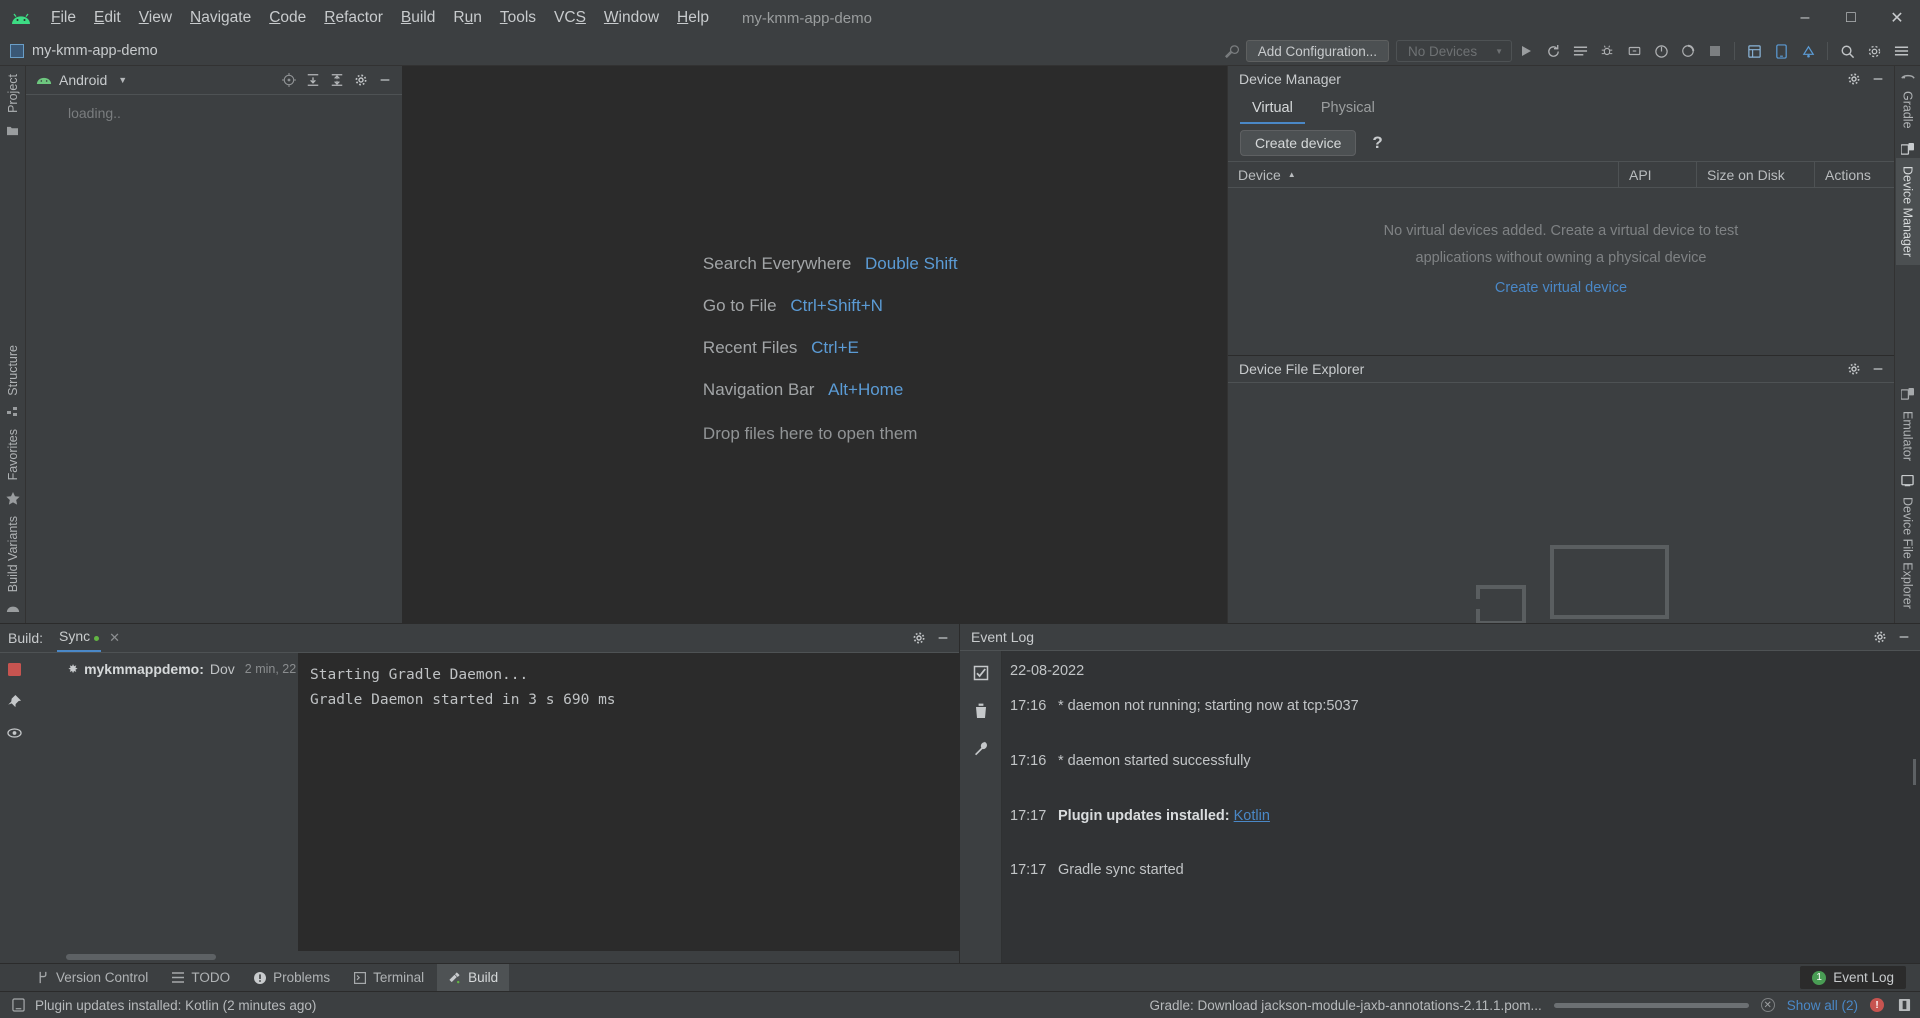 Image resolution: width=1920 pixels, height=1018 pixels. What do you see at coordinates (12, 130) in the screenshot?
I see `folder-icon` at bounding box center [12, 130].